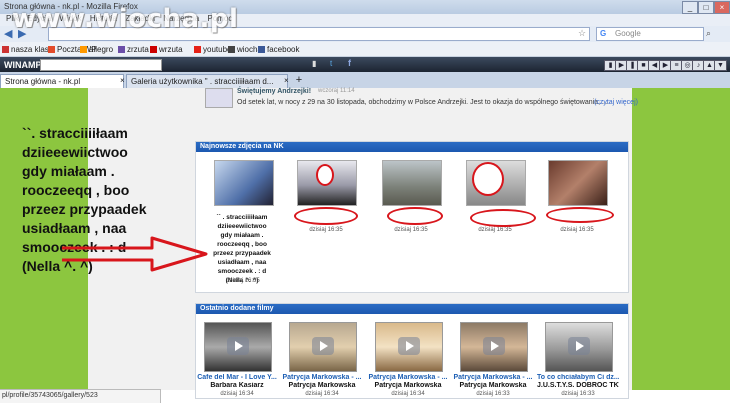  I want to click on search-input: G Google, so click(650, 34).